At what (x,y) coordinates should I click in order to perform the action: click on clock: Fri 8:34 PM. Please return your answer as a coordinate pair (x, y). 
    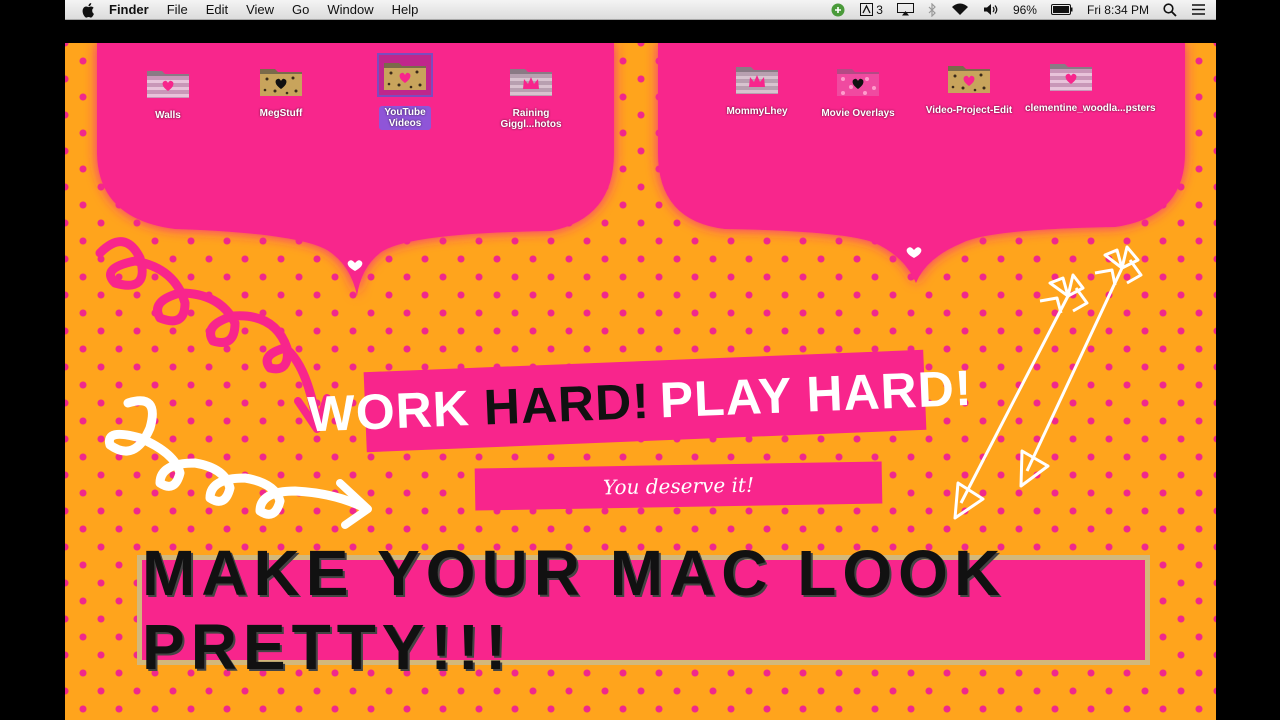
    Looking at the image, I should click on (1118, 10).